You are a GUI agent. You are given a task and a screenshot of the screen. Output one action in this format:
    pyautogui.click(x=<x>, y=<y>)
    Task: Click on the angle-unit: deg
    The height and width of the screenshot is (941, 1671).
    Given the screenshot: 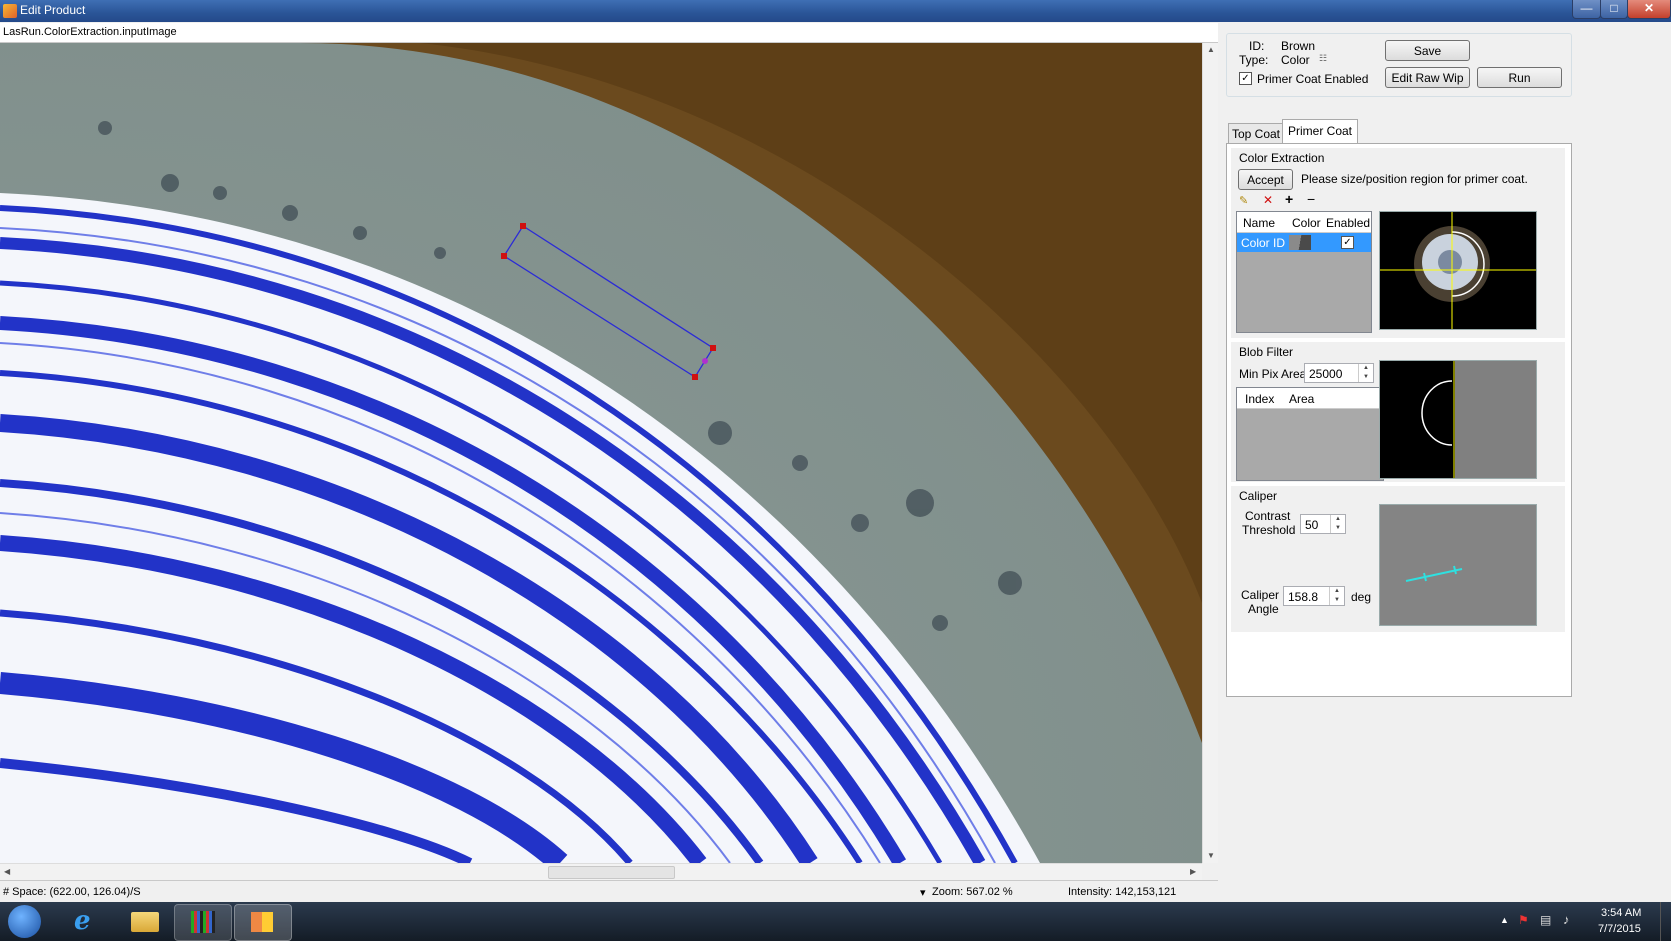 What is the action you would take?
    pyautogui.click(x=1361, y=597)
    